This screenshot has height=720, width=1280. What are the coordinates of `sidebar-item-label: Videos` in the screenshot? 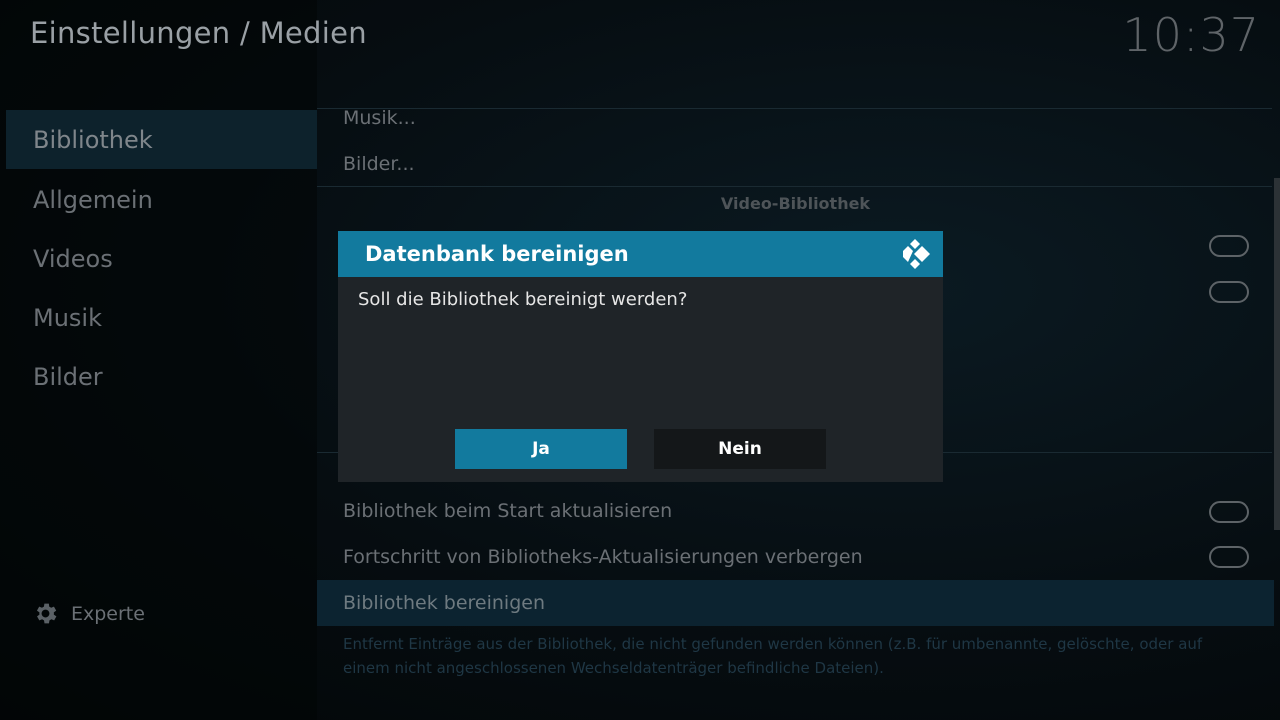 It's located at (73, 258).